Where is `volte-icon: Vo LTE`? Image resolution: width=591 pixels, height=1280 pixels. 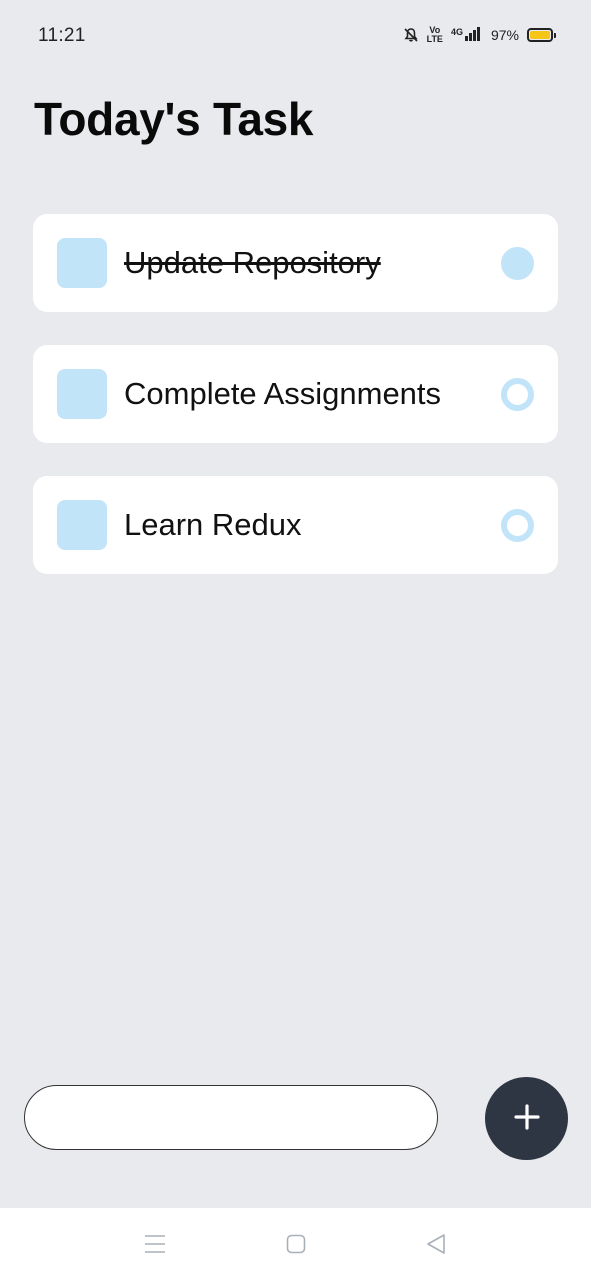
volte-icon: Vo LTE is located at coordinates (435, 35).